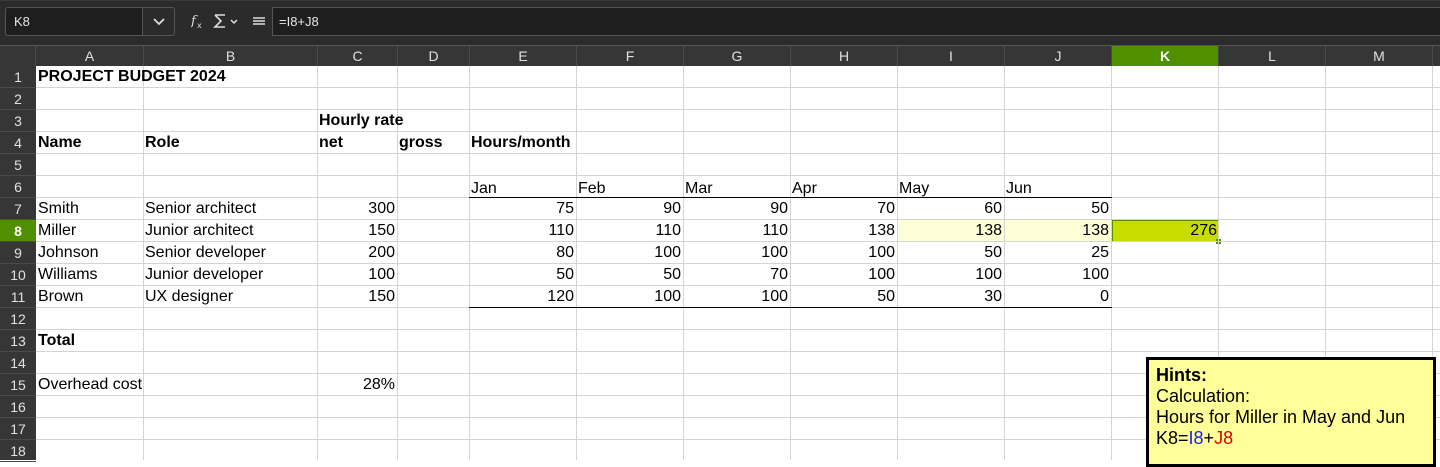  I want to click on person-role-cell: Junior developer, so click(203, 275).